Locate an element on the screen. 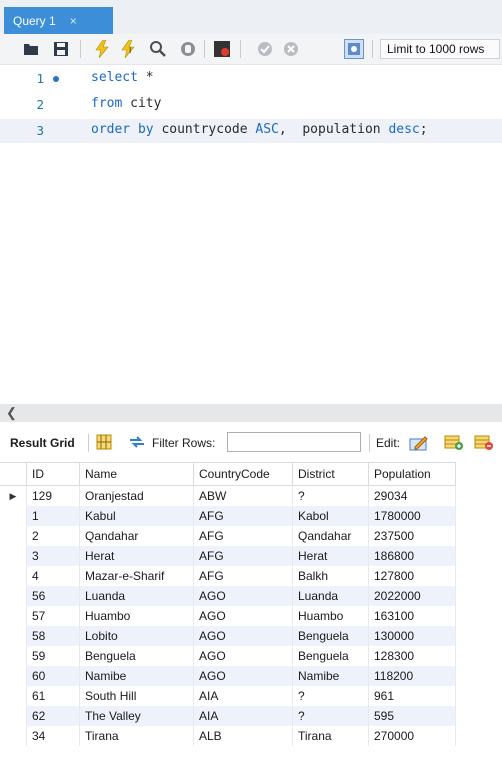 Image resolution: width=502 pixels, height=766 pixels. cell-district: Balkh is located at coordinates (330, 576).